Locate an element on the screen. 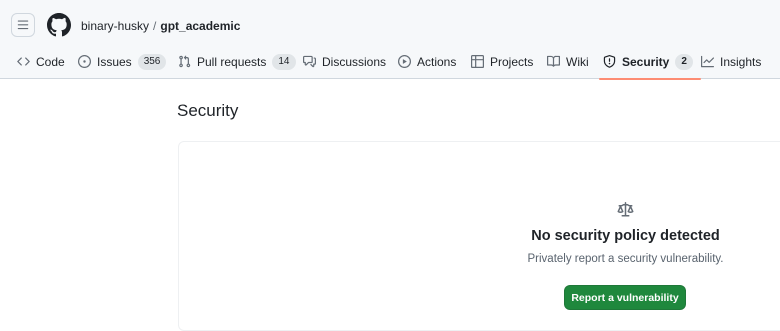  tab-actions-label: Actions is located at coordinates (437, 61).